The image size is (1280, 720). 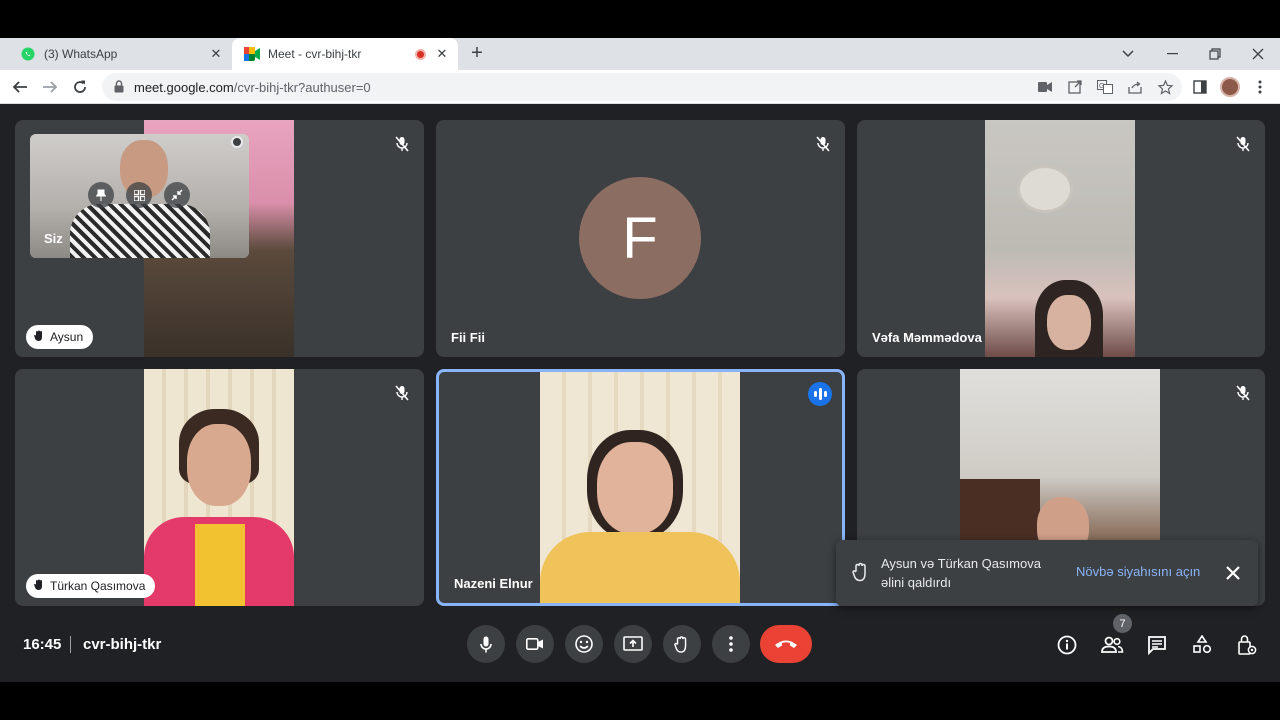 What do you see at coordinates (535, 644) in the screenshot?
I see `camera-button` at bounding box center [535, 644].